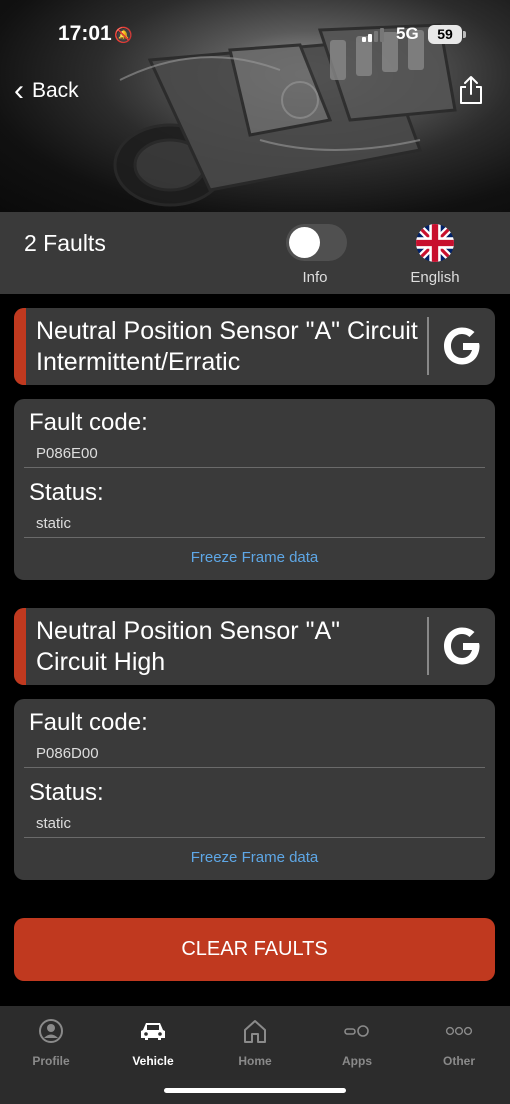 This screenshot has height=1104, width=510. What do you see at coordinates (255, 35) in the screenshot?
I see `status-bar: 17:01 🔕 5G 59` at bounding box center [255, 35].